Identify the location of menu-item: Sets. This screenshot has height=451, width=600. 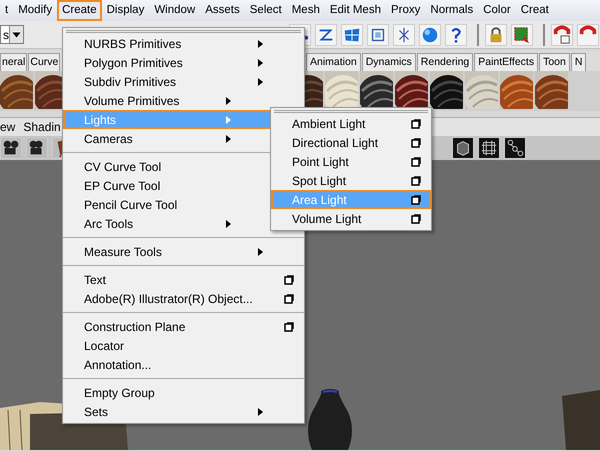
(183, 411).